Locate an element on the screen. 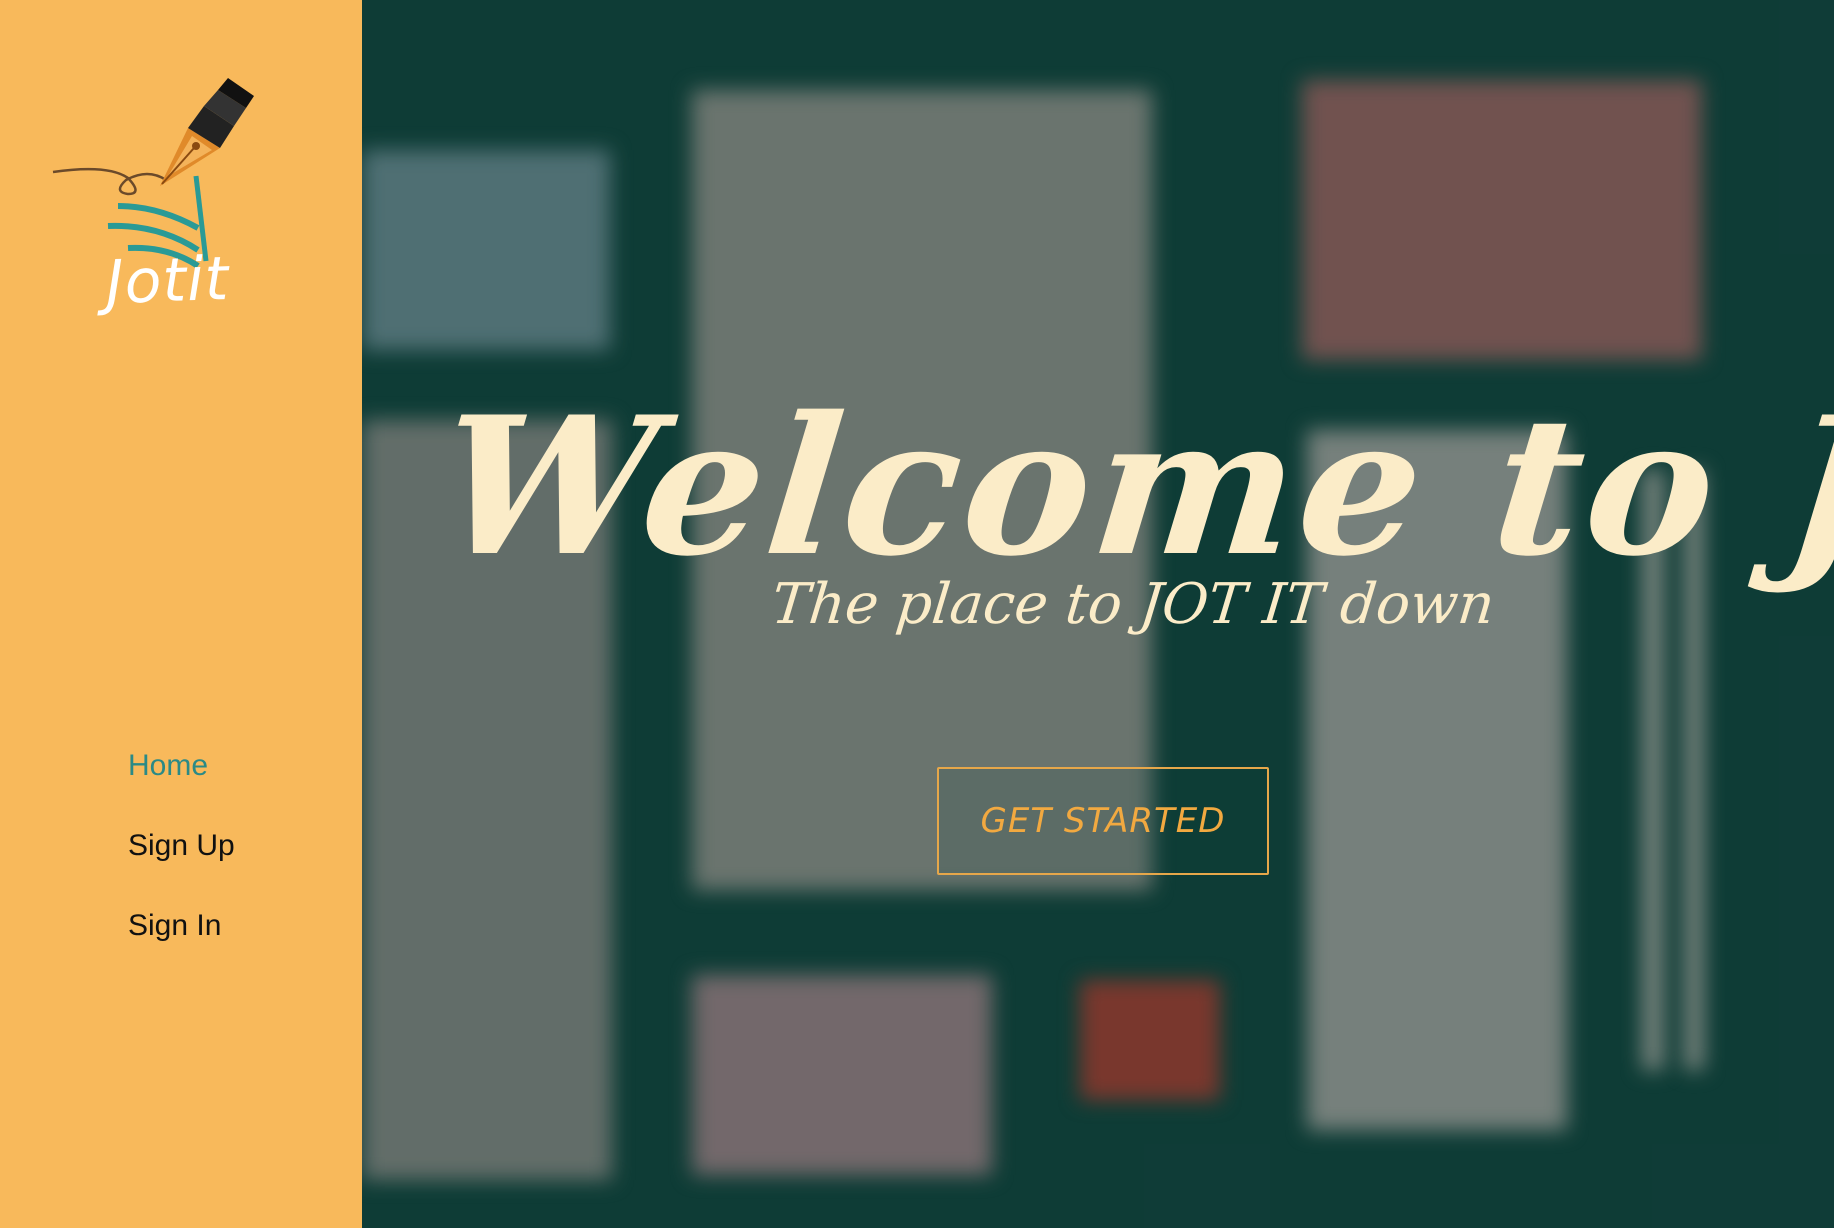  sidebar-nav: Home Sign Up Sign In is located at coordinates (181, 866).